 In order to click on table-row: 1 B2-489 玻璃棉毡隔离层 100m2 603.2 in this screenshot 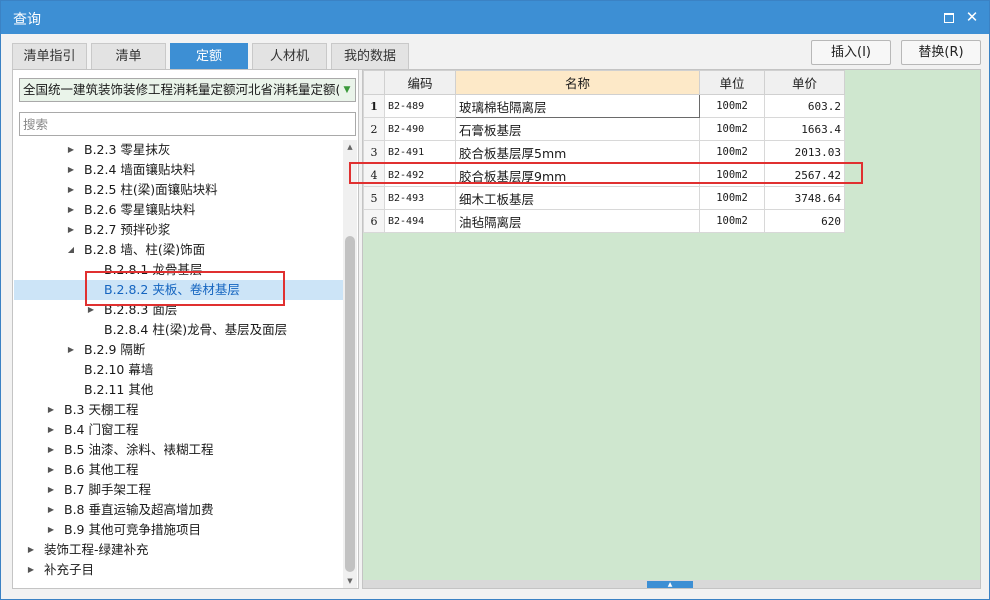, I will do `click(604, 106)`.